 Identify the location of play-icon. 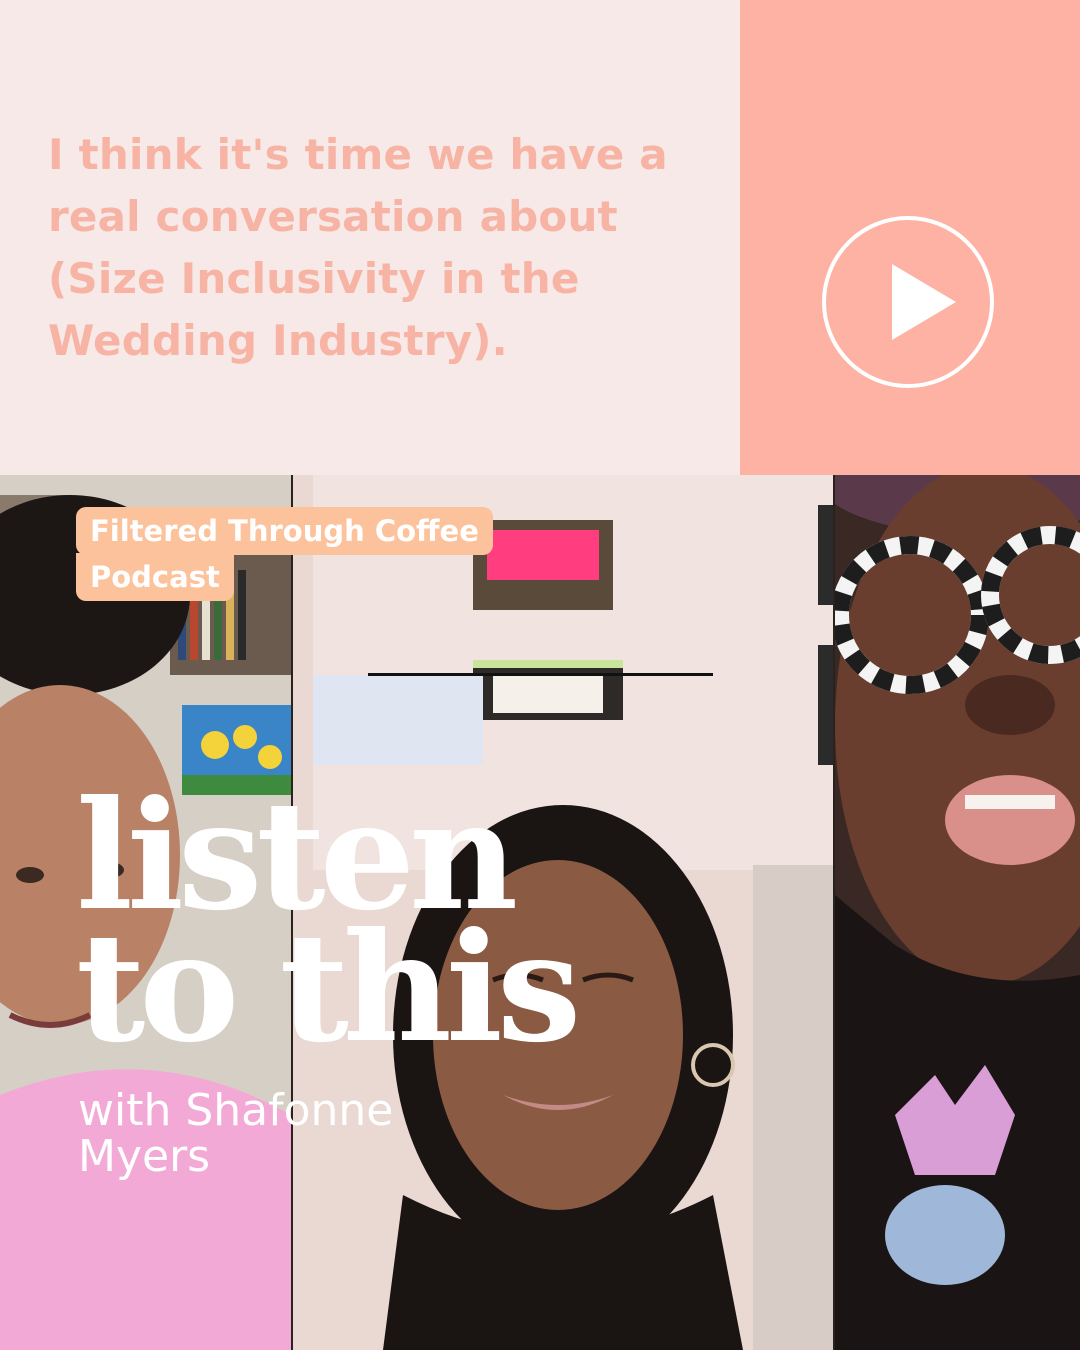
(924, 302).